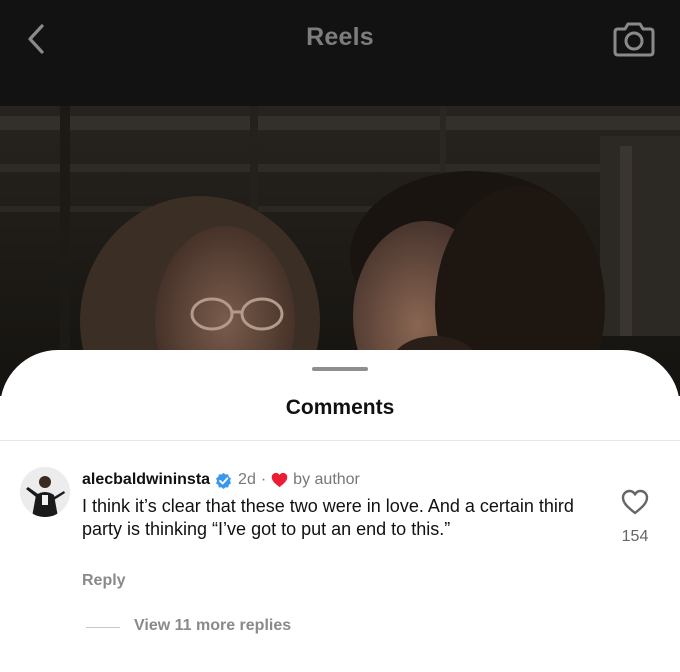  What do you see at coordinates (340, 37) in the screenshot?
I see `page-title: Reels` at bounding box center [340, 37].